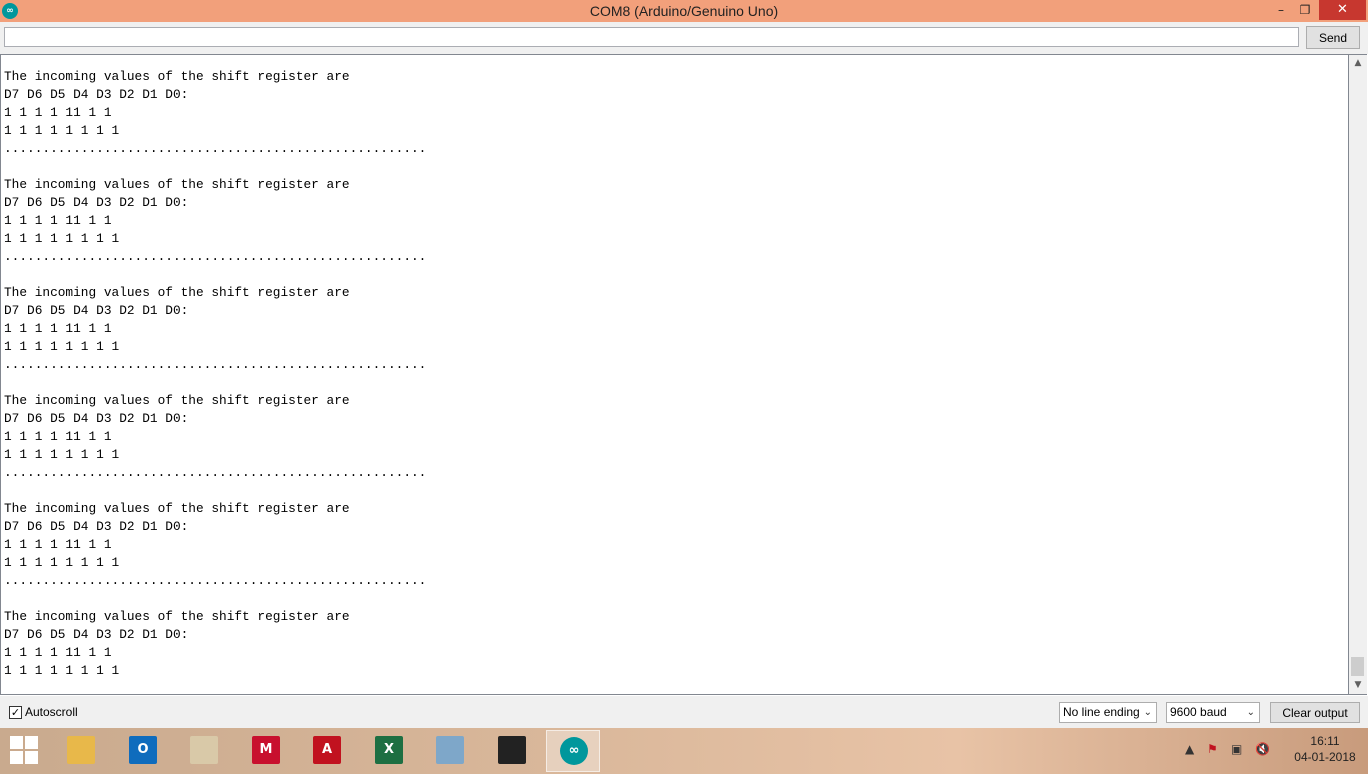 Image resolution: width=1368 pixels, height=774 pixels. I want to click on window-title: COM8 (Arduino/Genuino Uno), so click(684, 11).